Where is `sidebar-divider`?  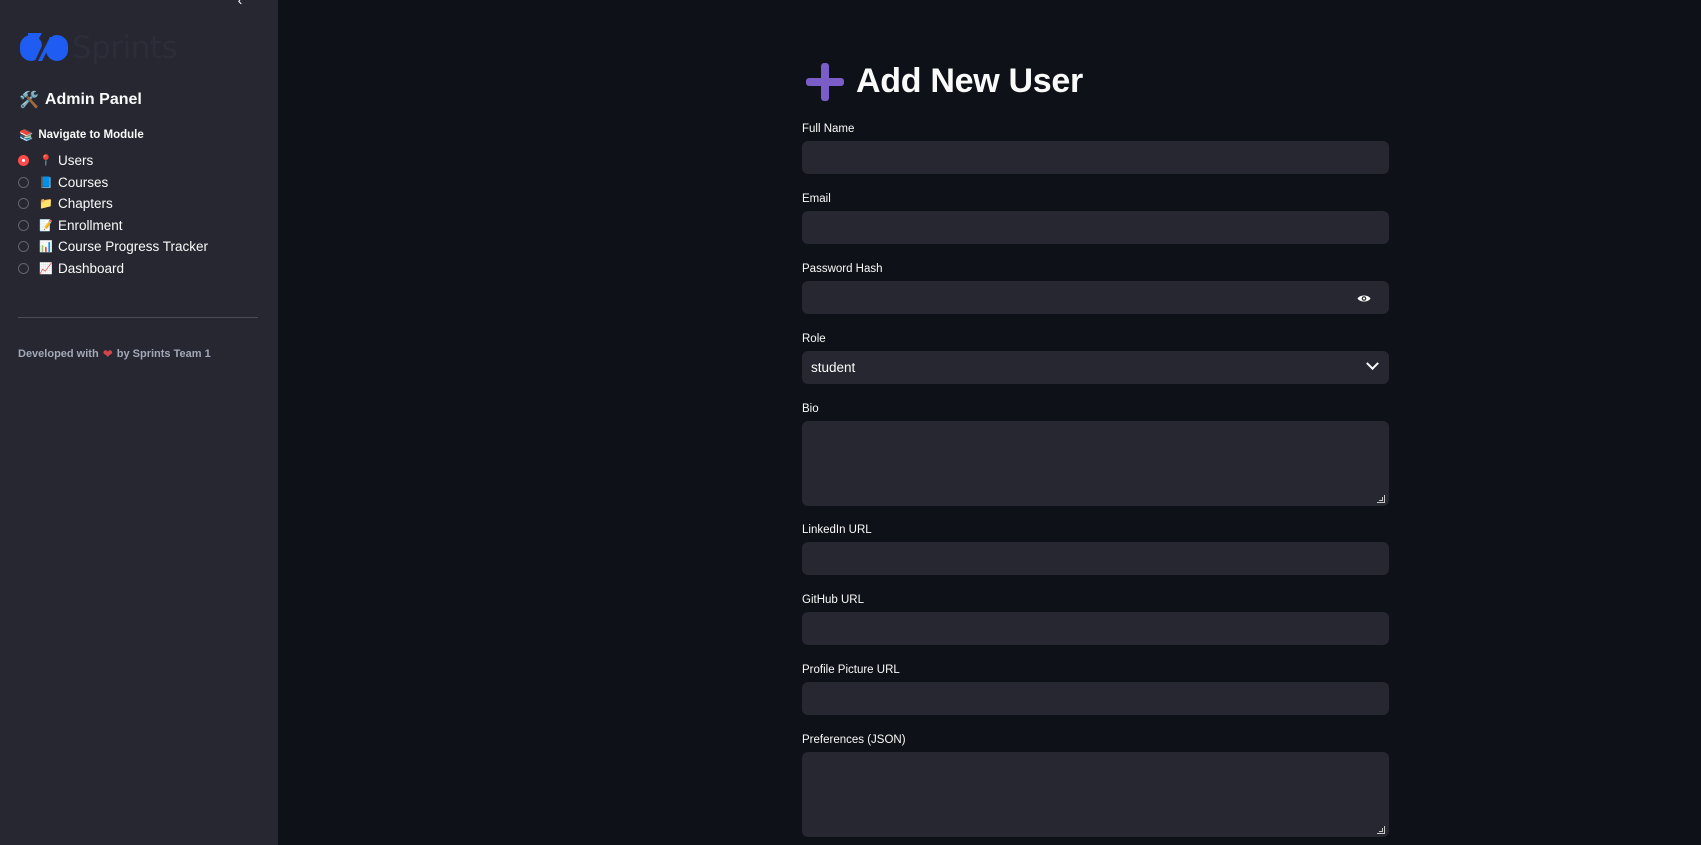 sidebar-divider is located at coordinates (138, 317).